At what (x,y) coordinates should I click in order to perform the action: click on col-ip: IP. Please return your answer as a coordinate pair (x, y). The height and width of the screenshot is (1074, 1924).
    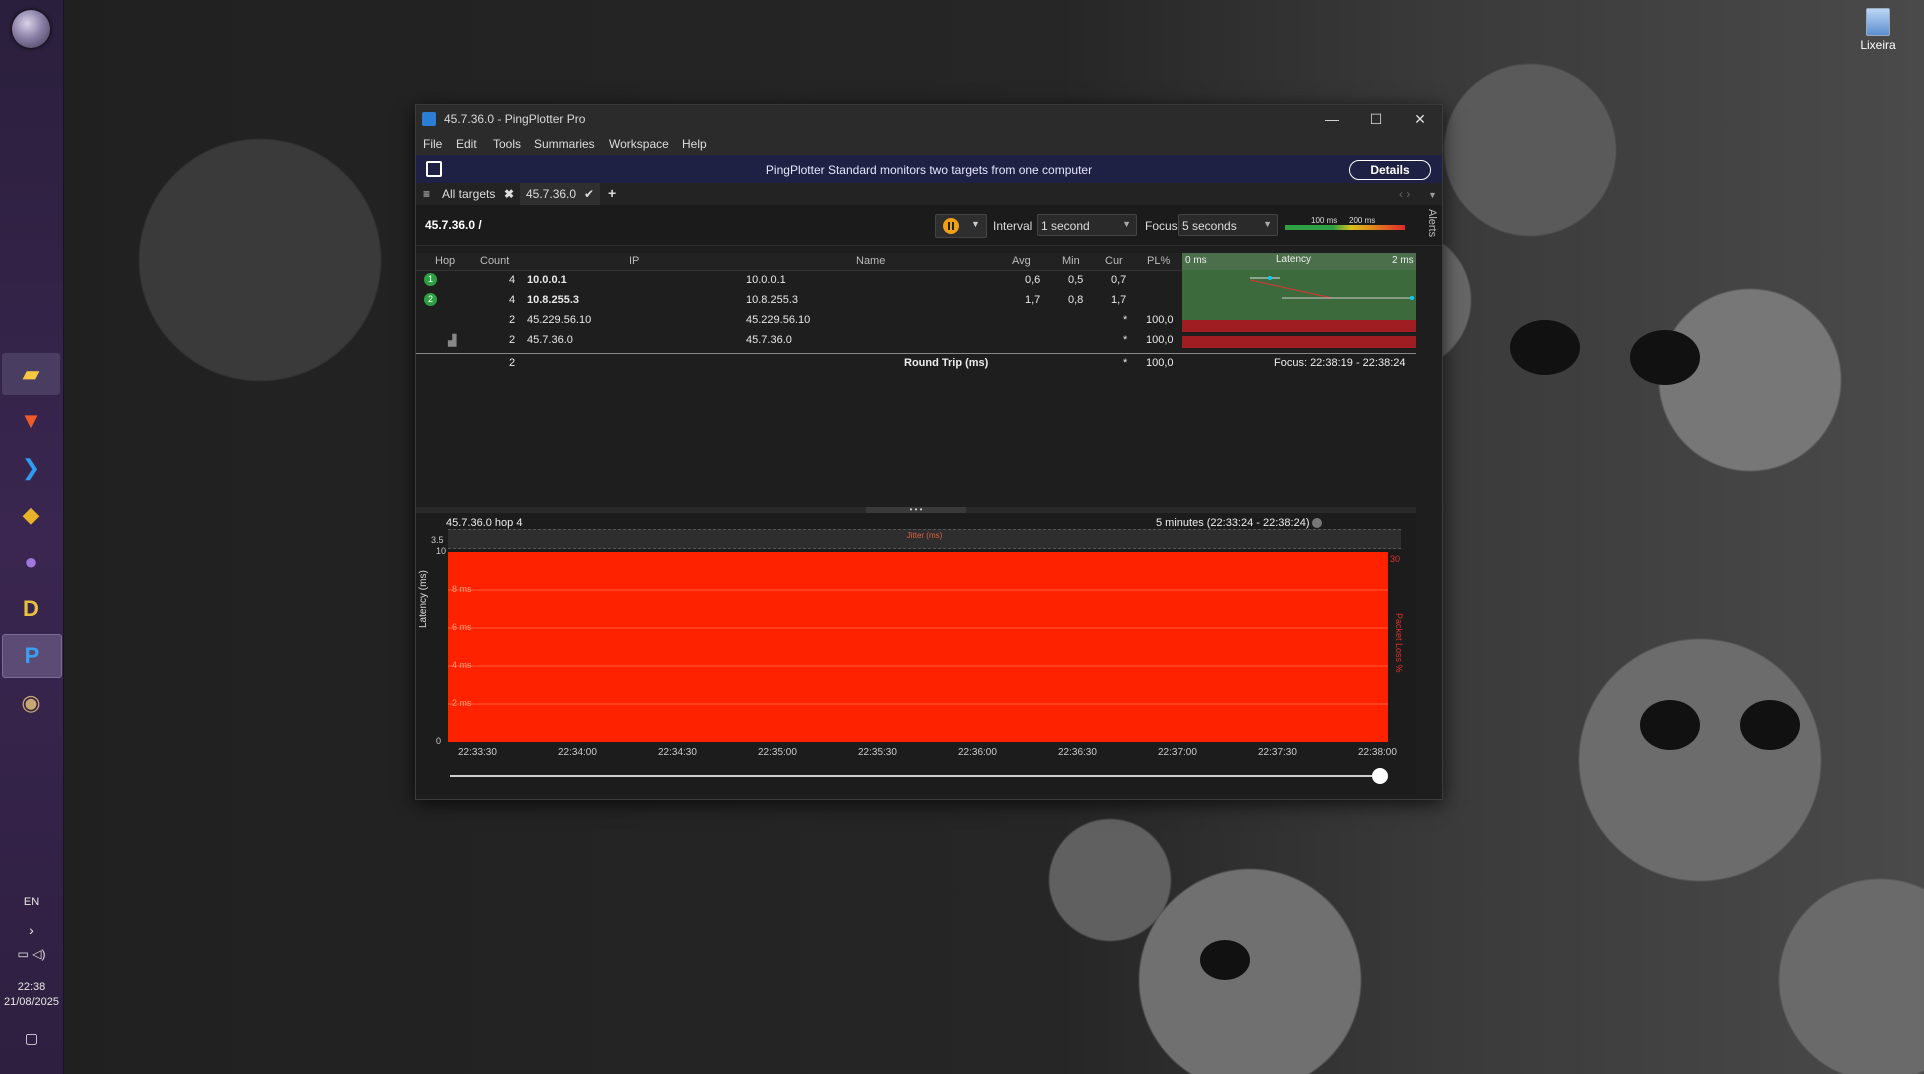
    Looking at the image, I should click on (634, 261).